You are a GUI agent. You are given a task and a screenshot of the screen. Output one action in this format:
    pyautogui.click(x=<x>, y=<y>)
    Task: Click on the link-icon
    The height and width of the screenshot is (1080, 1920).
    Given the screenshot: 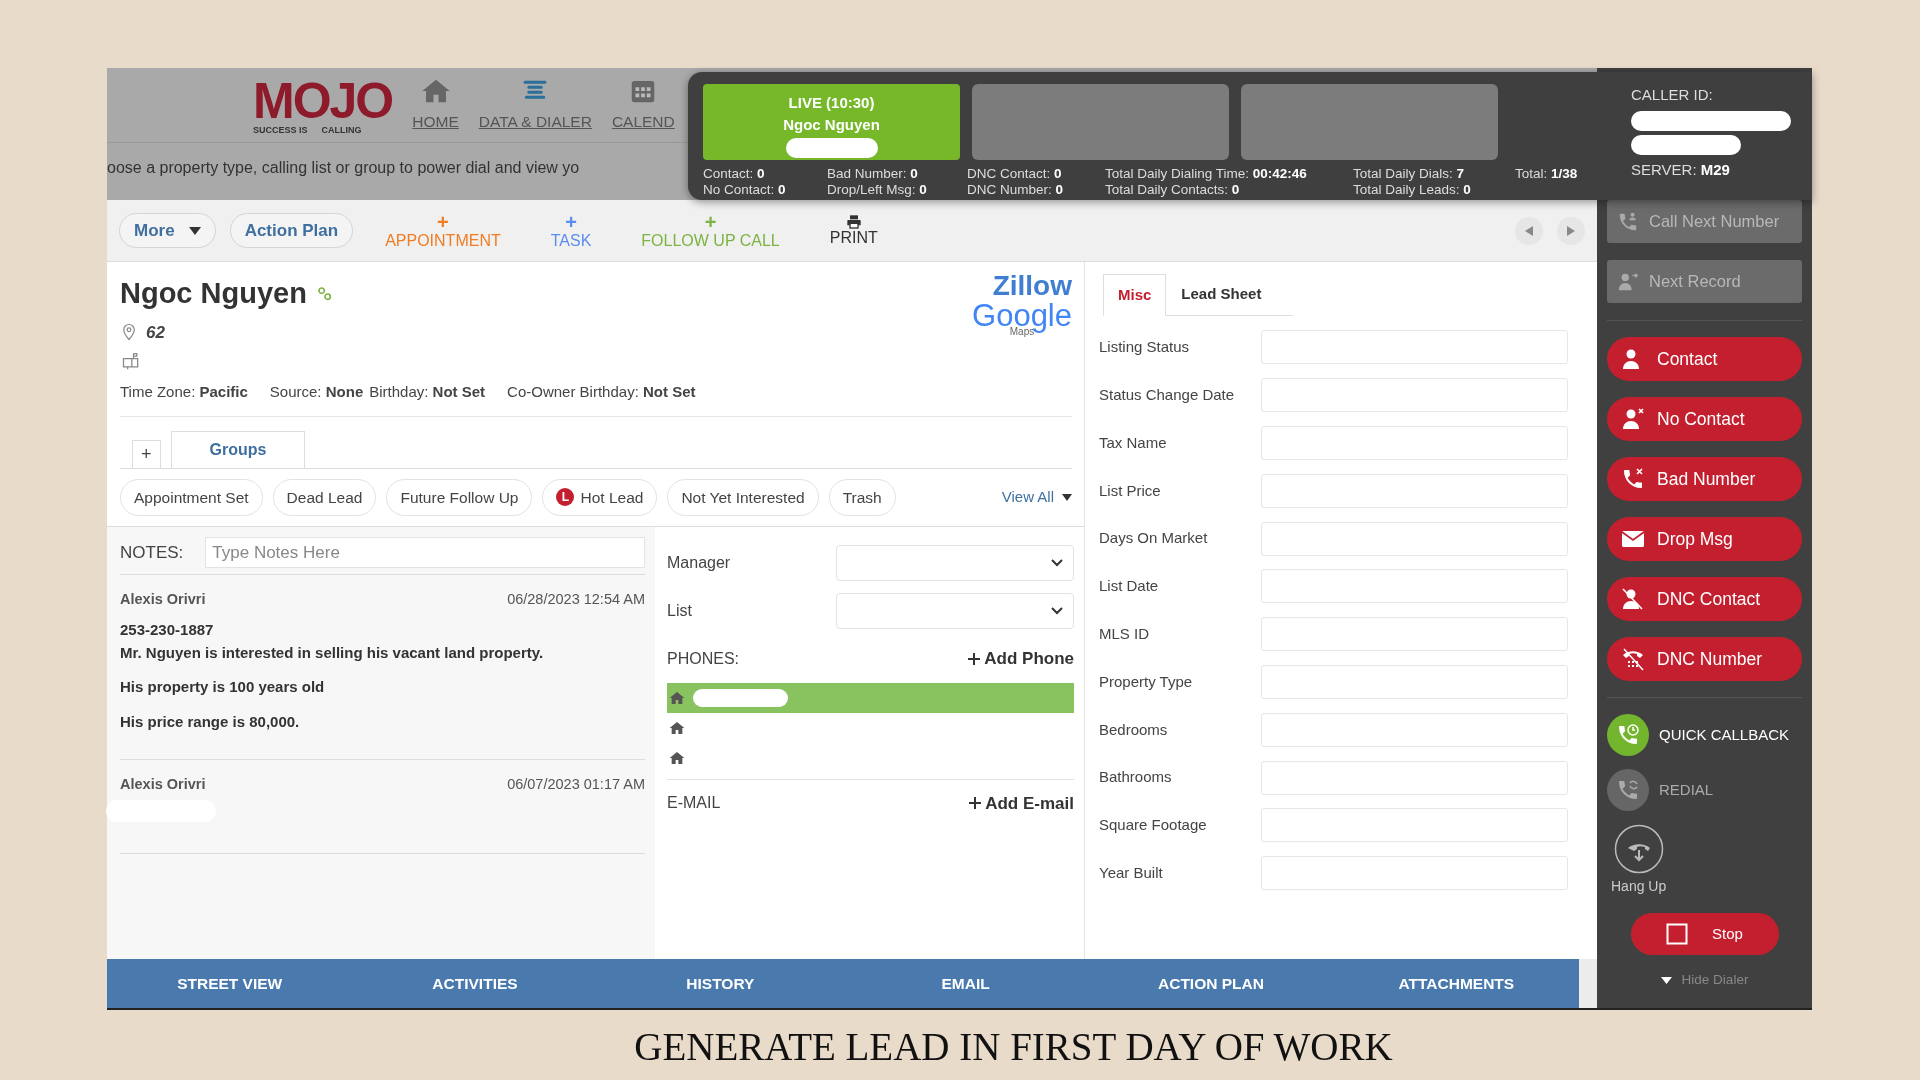 What is the action you would take?
    pyautogui.click(x=324, y=293)
    